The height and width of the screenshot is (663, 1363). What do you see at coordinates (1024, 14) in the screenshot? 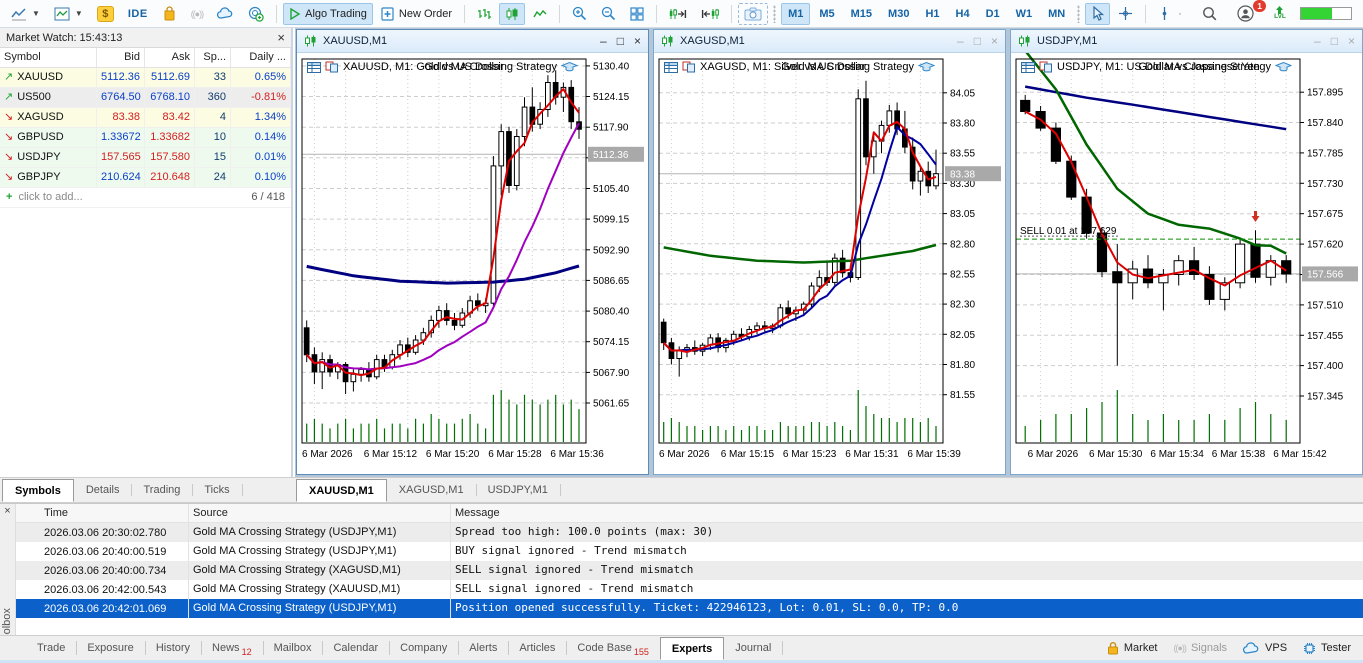
I see `timeframe-w1: W1` at bounding box center [1024, 14].